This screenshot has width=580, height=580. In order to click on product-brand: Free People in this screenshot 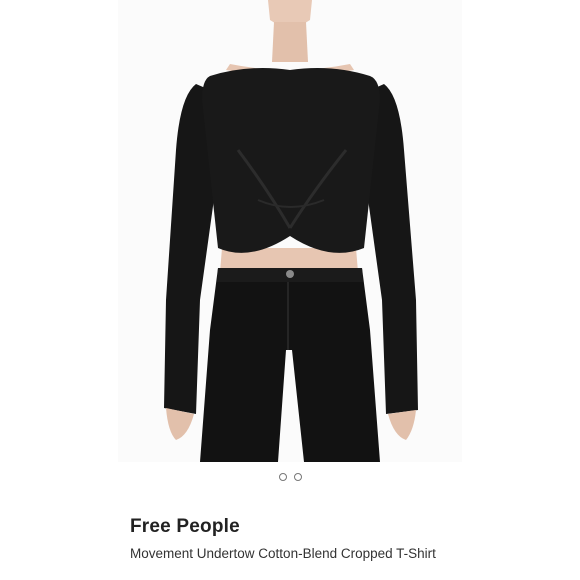, I will do `click(185, 527)`.